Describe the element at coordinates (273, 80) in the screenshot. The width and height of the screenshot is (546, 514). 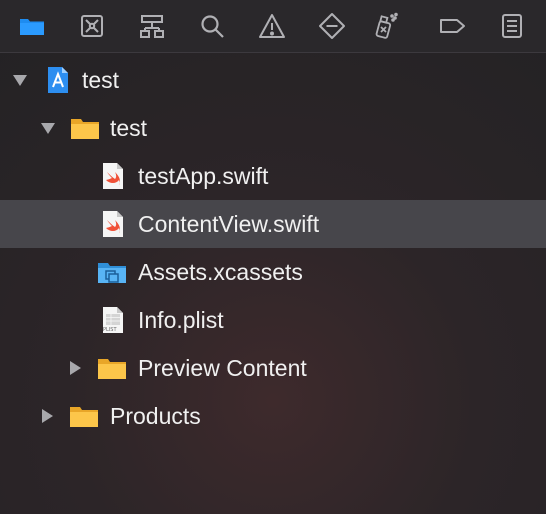
I see `tree-row-project: test` at that location.